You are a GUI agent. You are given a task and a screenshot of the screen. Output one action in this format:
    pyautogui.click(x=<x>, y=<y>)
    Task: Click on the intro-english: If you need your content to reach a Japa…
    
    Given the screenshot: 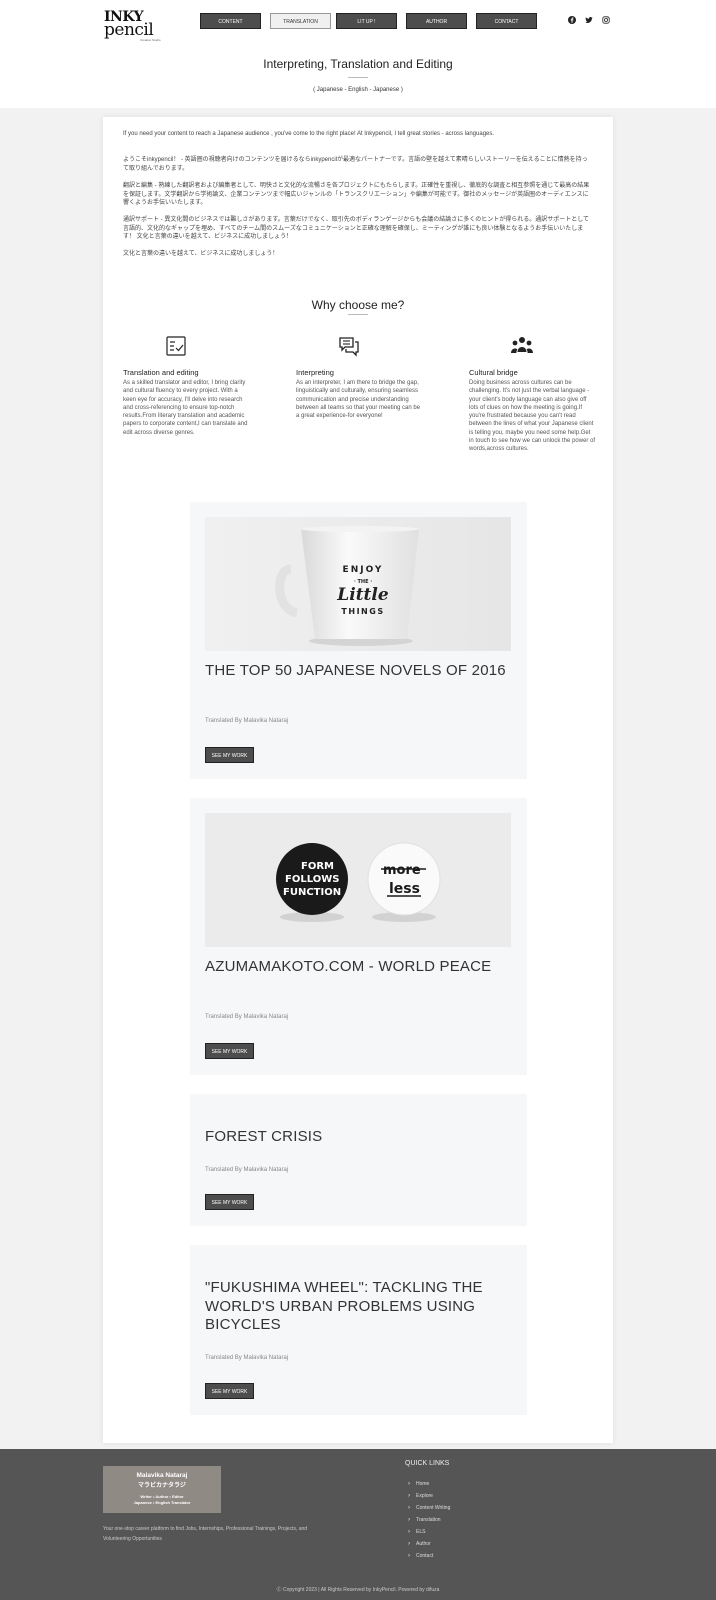 What is the action you would take?
    pyautogui.click(x=309, y=134)
    